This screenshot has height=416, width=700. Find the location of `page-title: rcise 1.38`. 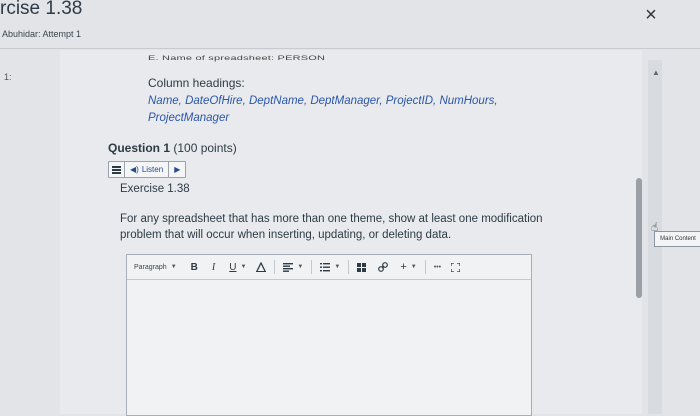

page-title: rcise 1.38 is located at coordinates (41, 9).